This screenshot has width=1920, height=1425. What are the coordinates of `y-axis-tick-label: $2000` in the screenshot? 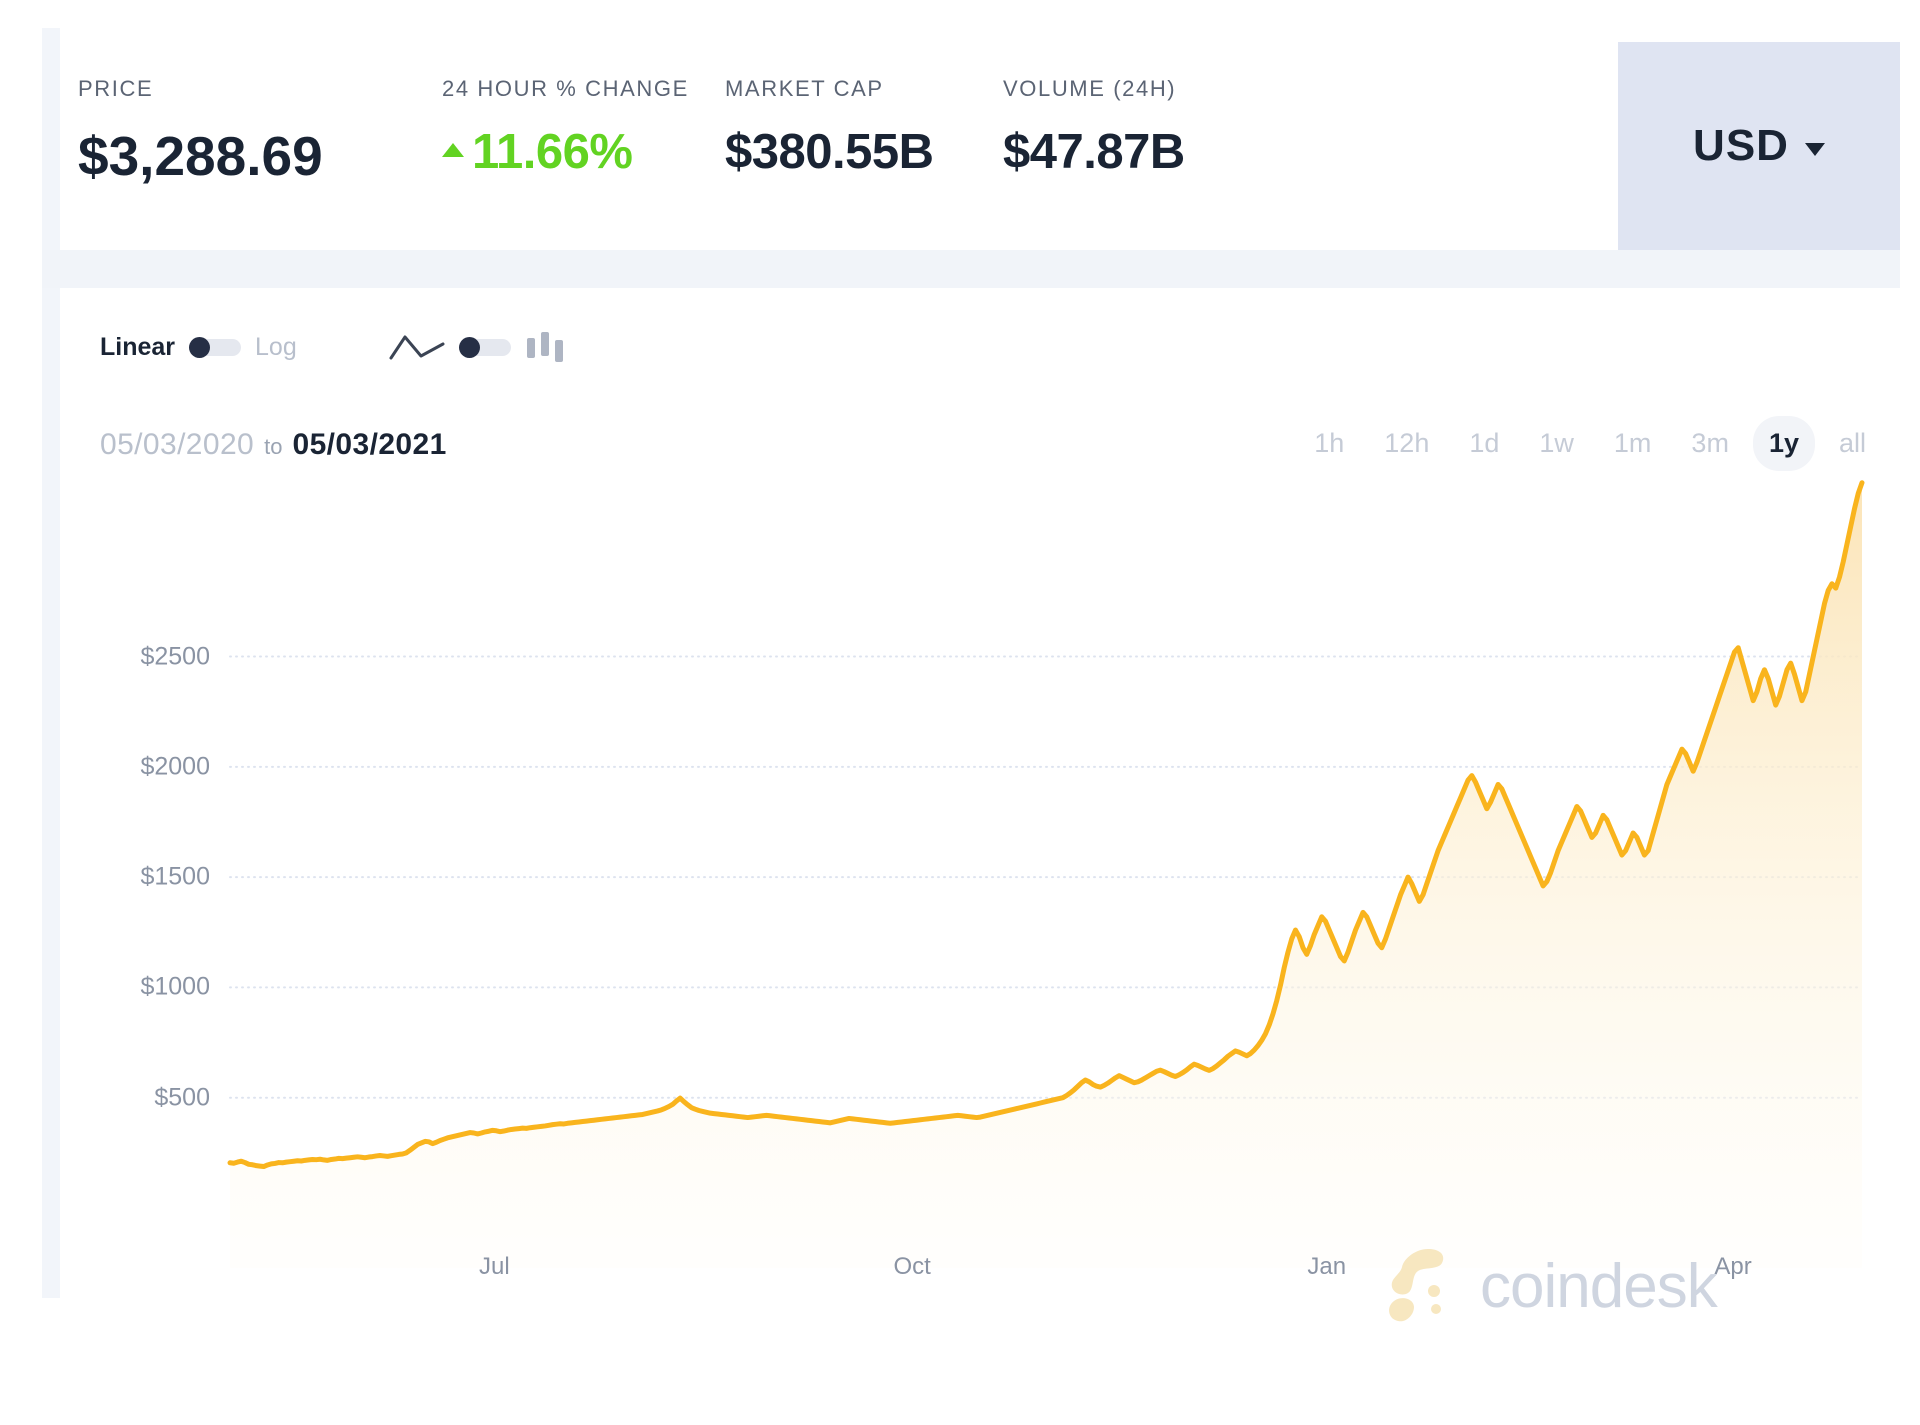 It's located at (175, 766).